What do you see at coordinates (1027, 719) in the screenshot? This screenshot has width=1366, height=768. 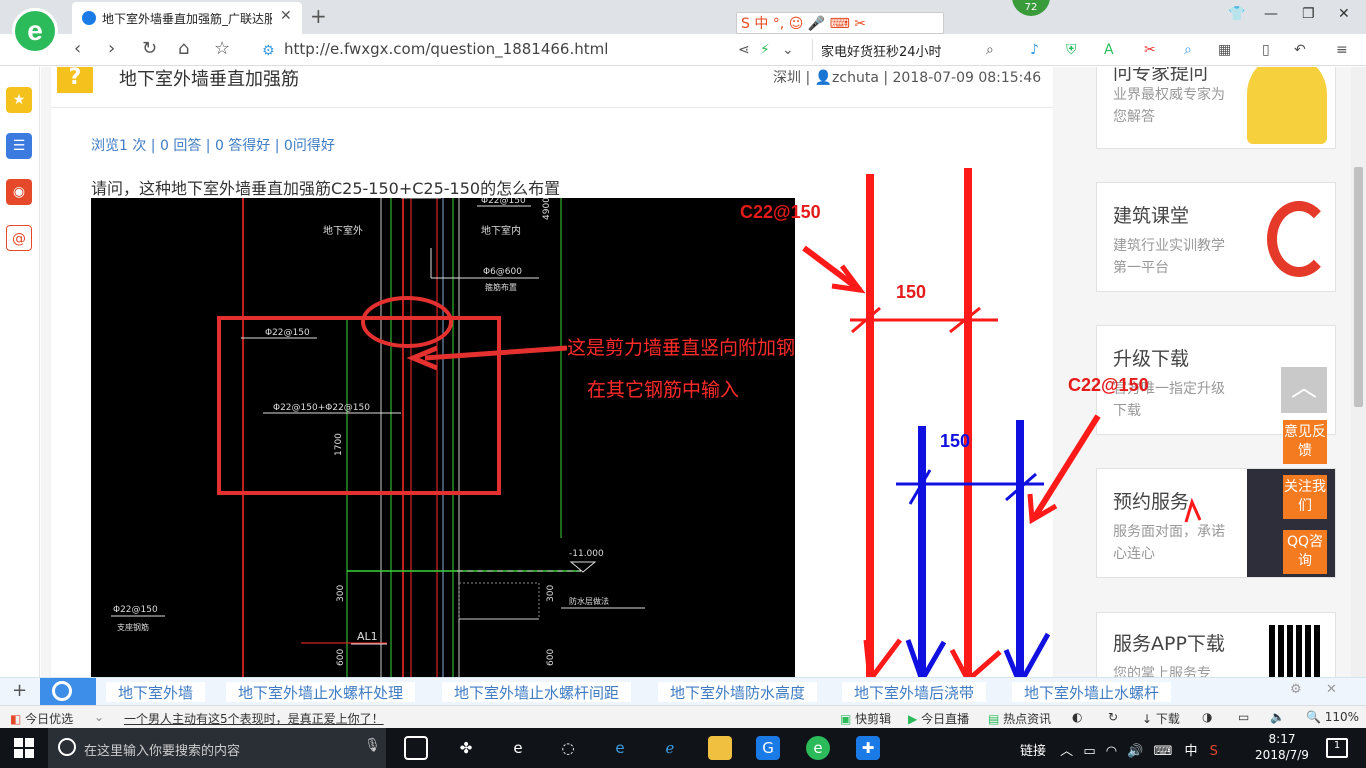 I see `hot-news-label: 热点资讯` at bounding box center [1027, 719].